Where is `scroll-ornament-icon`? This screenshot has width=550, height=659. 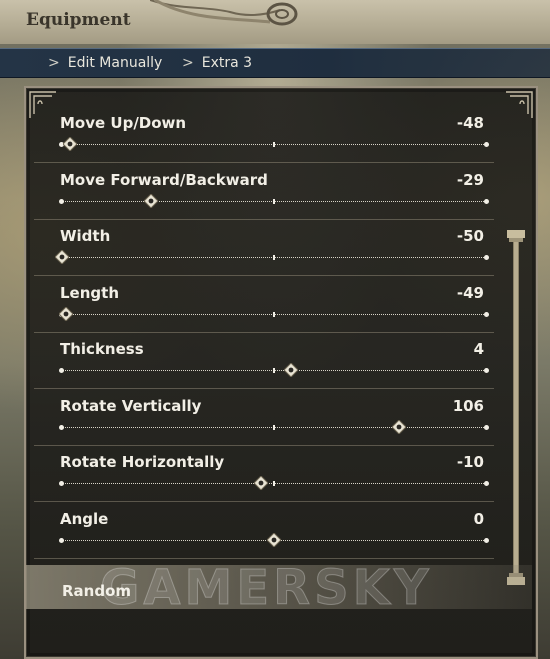 scroll-ornament-icon is located at coordinates (224, 13).